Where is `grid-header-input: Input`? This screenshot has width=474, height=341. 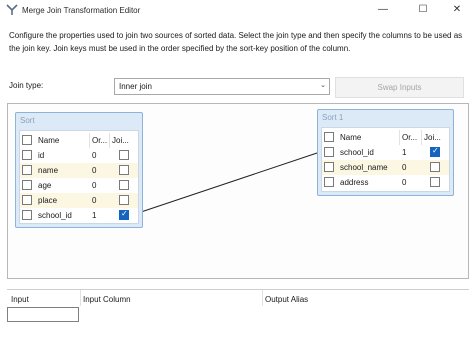
grid-header-input: Input is located at coordinates (20, 299).